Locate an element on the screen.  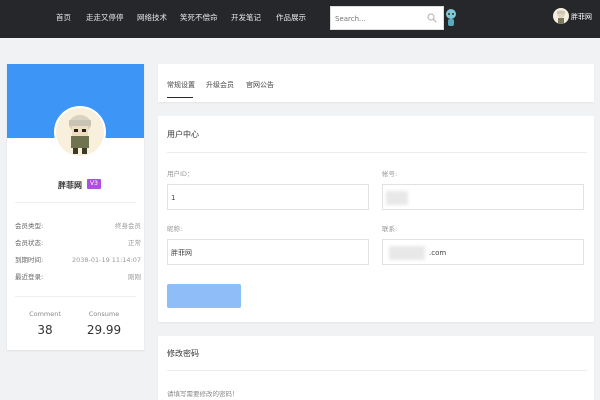
uid-label: 用户ID： is located at coordinates (180, 174).